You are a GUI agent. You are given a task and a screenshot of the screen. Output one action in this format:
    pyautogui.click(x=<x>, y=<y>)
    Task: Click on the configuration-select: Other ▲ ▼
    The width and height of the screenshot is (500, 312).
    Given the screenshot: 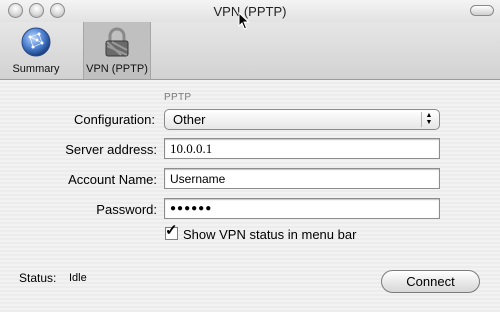 What is the action you would take?
    pyautogui.click(x=302, y=119)
    